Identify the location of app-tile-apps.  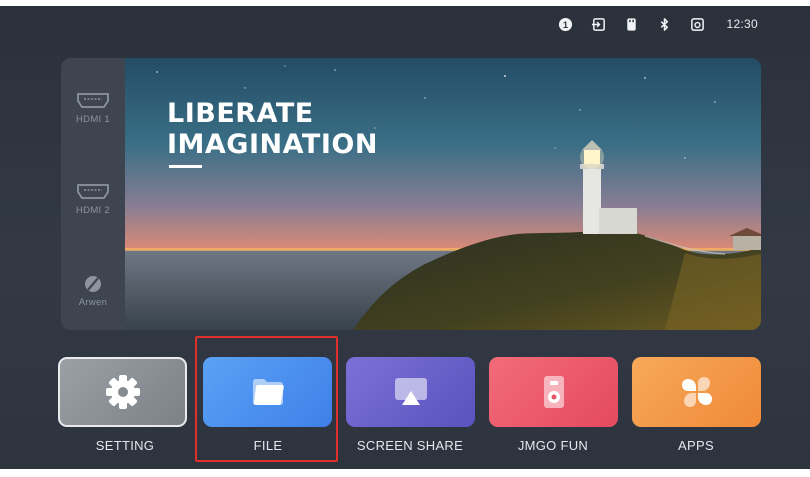
(696, 392).